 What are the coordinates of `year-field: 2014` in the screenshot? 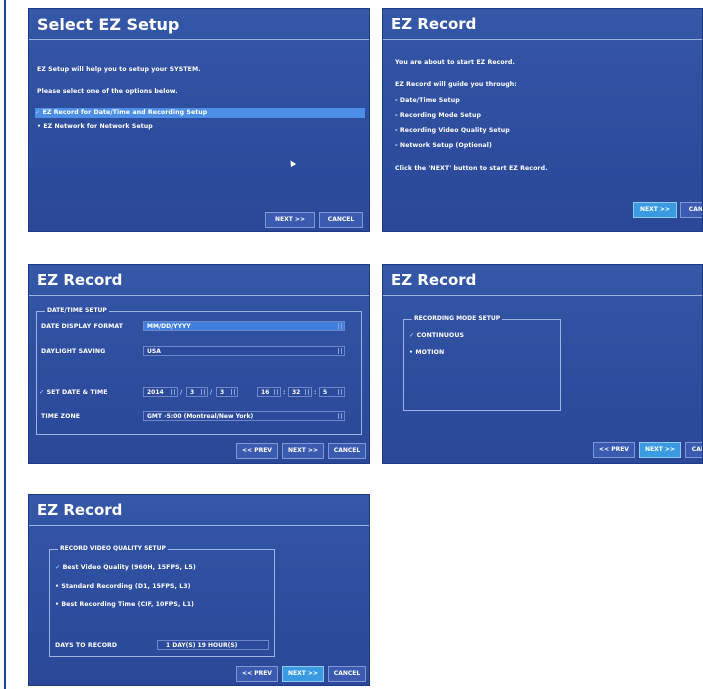 It's located at (160, 392).